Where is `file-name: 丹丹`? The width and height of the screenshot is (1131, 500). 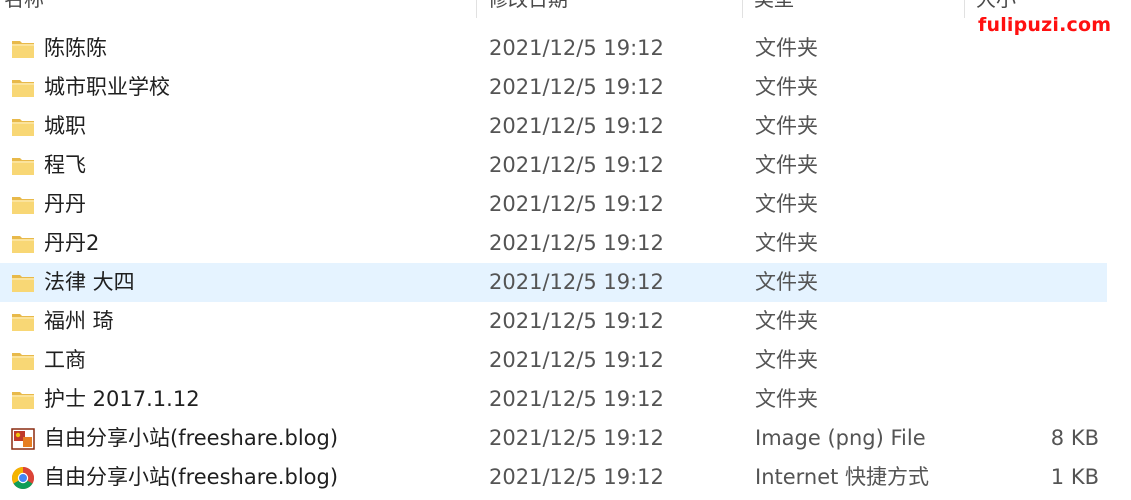 file-name: 丹丹 is located at coordinates (65, 204).